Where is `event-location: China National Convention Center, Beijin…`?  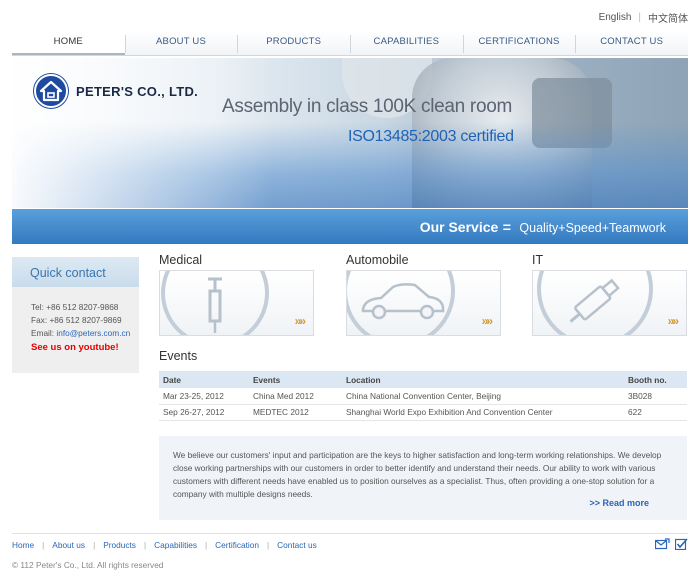 event-location: China National Convention Center, Beijin… is located at coordinates (483, 396).